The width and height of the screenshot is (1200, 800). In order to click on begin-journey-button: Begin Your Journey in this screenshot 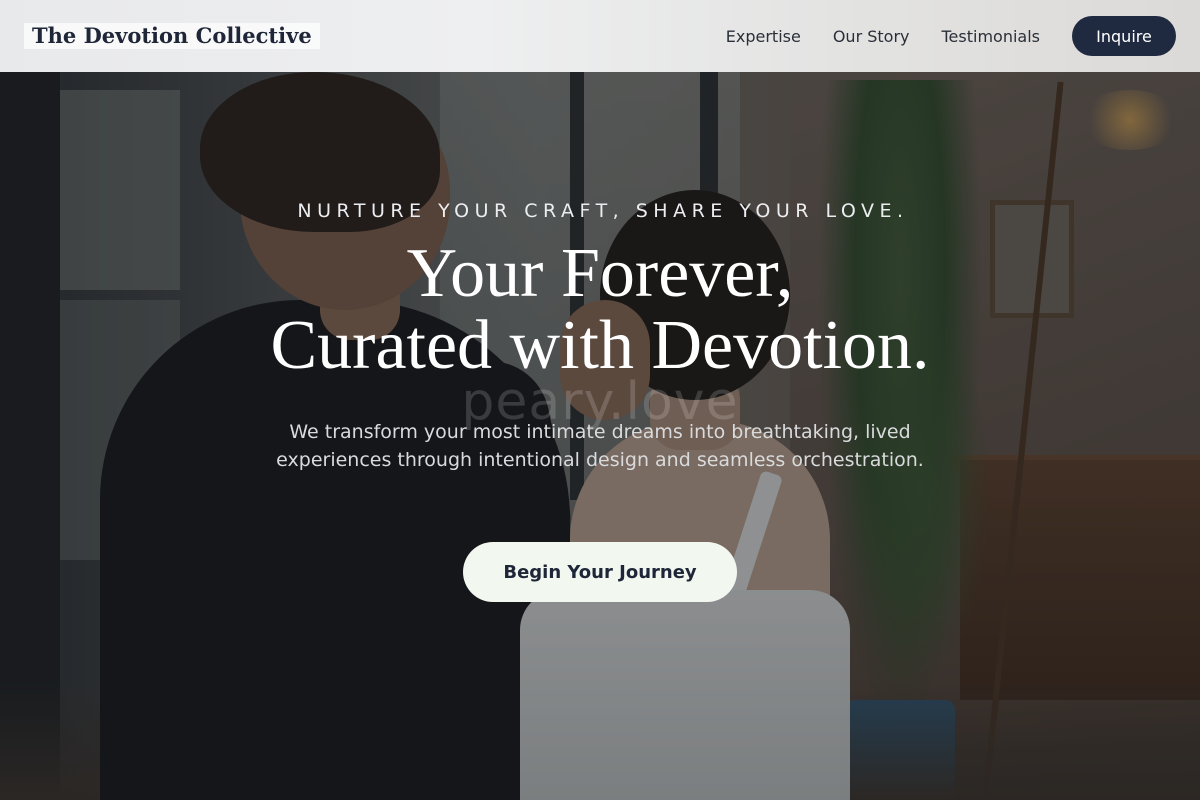, I will do `click(600, 572)`.